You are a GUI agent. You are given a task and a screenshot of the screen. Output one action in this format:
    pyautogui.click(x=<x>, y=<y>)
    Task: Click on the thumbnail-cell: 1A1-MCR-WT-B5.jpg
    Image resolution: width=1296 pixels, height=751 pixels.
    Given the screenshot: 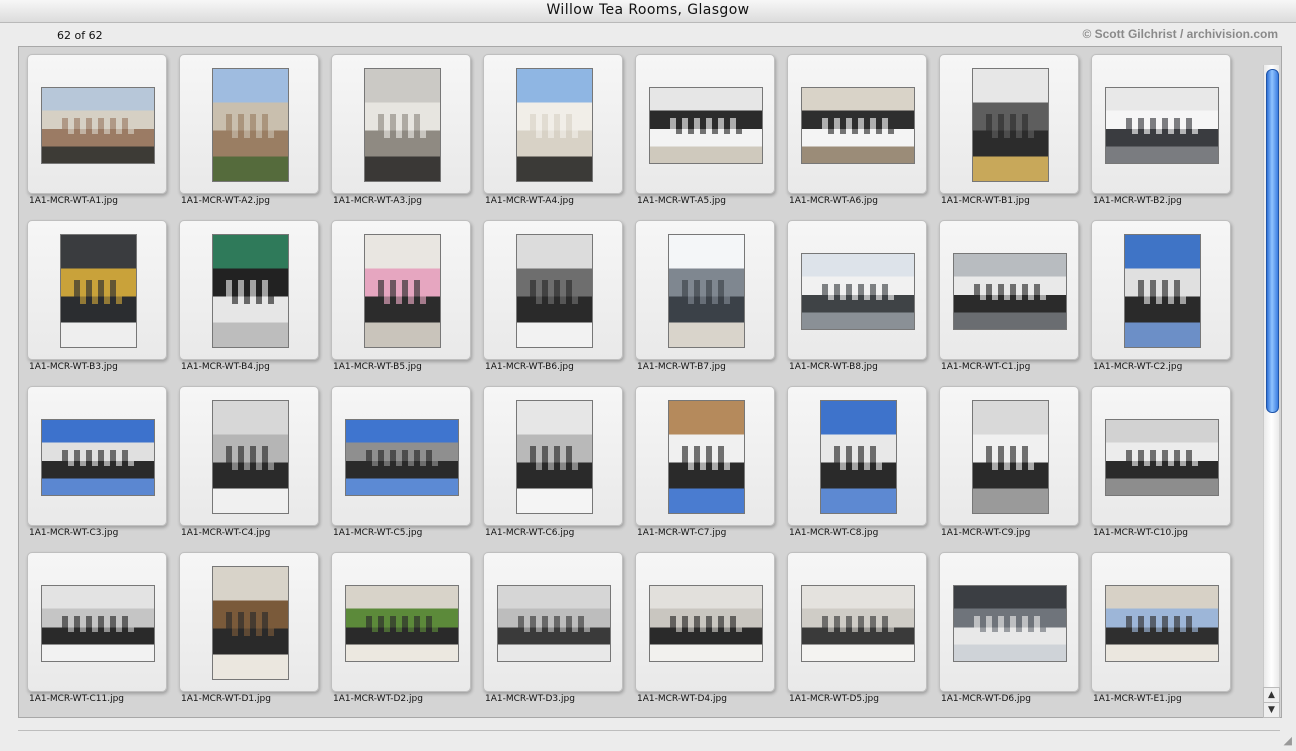 What is the action you would take?
    pyautogui.click(x=401, y=292)
    